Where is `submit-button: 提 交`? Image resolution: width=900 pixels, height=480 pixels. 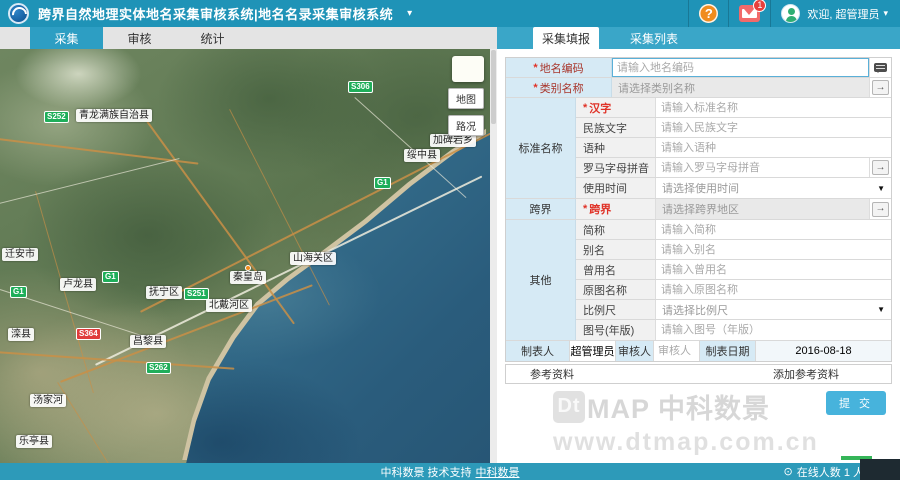 submit-button: 提 交 is located at coordinates (855, 403).